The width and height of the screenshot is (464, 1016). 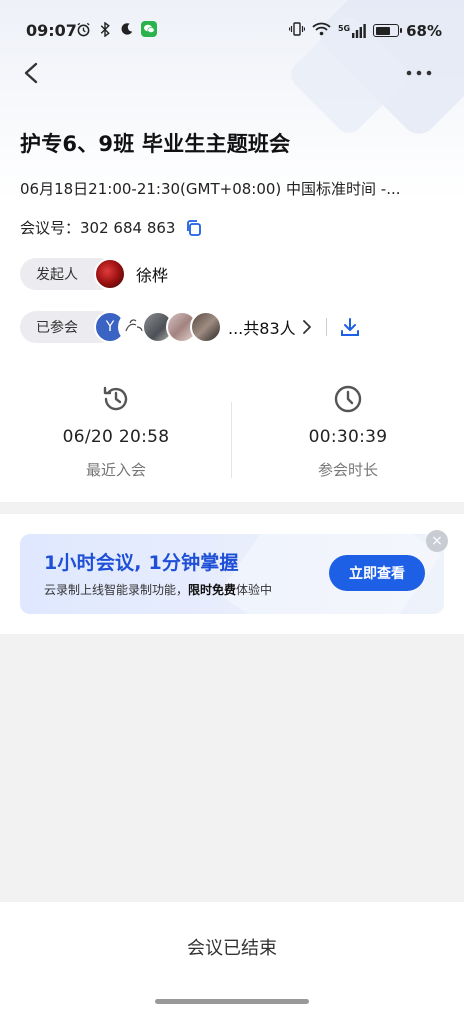 I want to click on battery-percent: 68%, so click(x=424, y=30).